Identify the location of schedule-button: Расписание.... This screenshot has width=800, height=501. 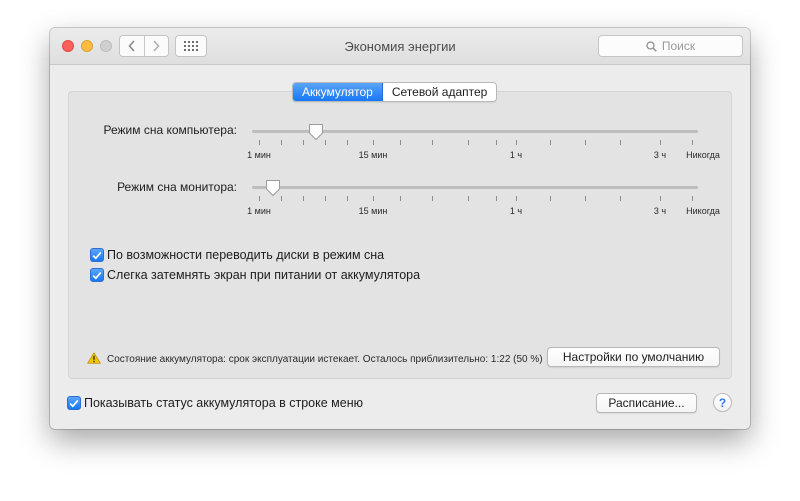
(646, 403).